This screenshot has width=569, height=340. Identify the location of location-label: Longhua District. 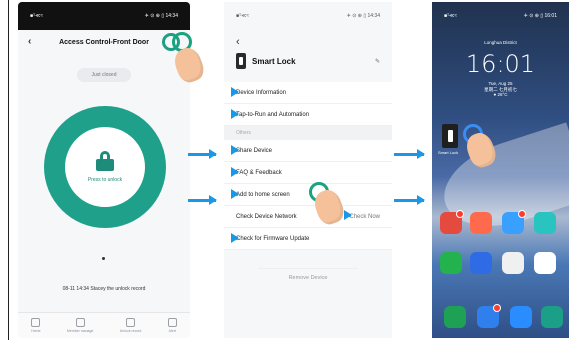
(500, 42).